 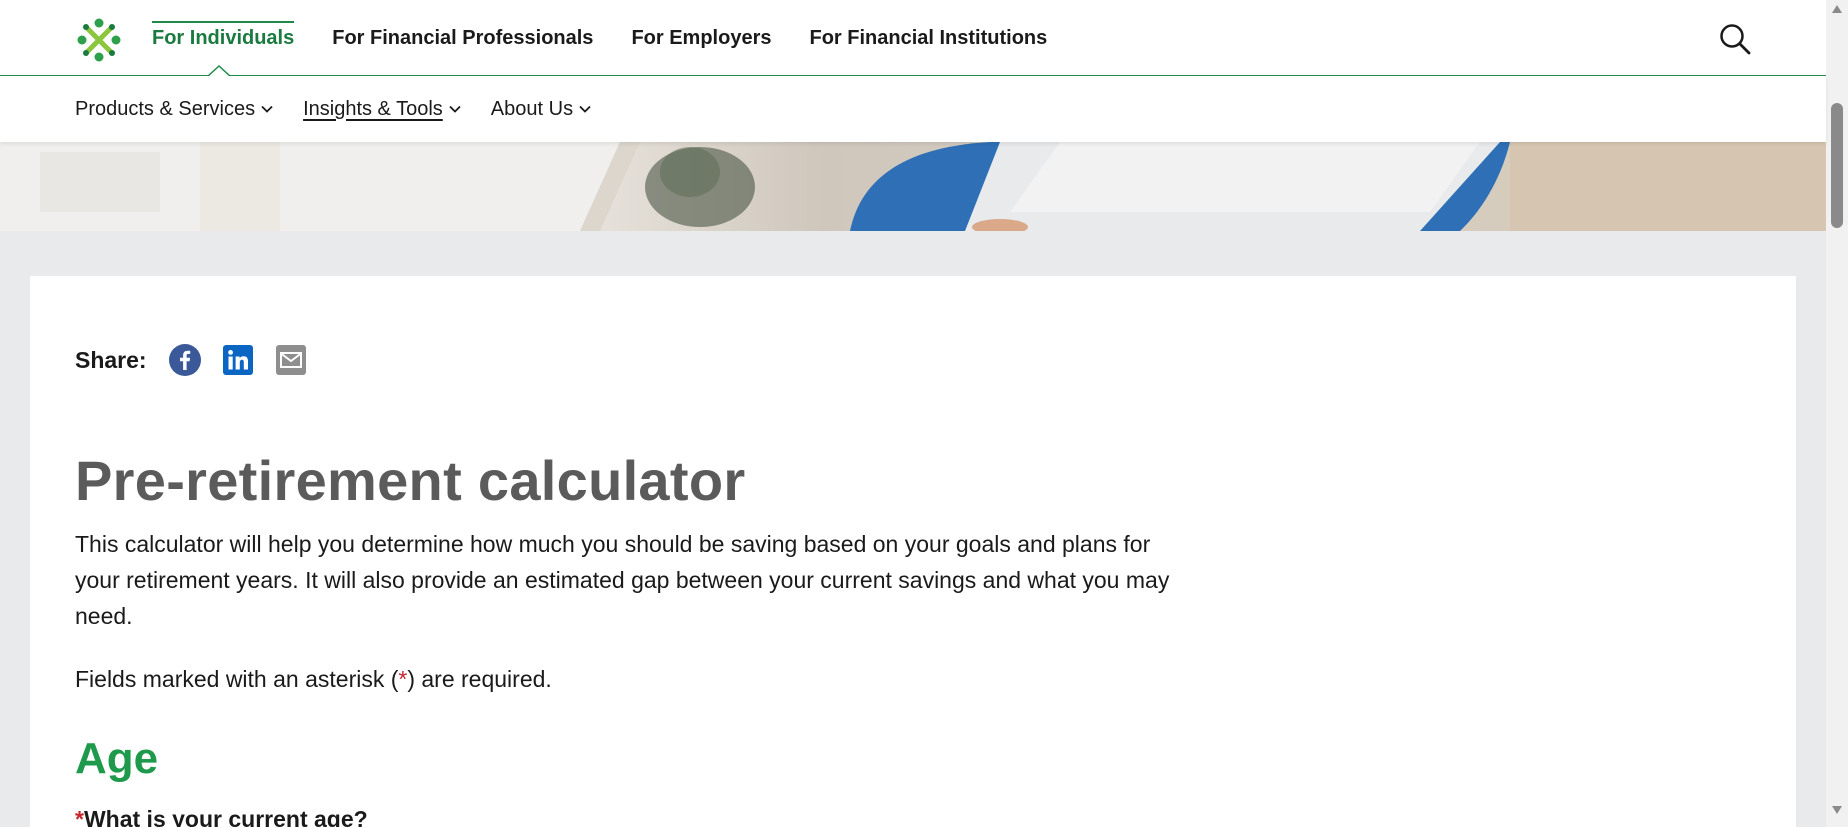 What do you see at coordinates (99, 40) in the screenshot?
I see `lincoln-logo` at bounding box center [99, 40].